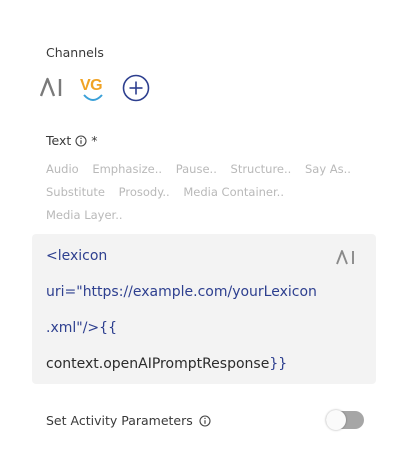 Image resolution: width=402 pixels, height=467 pixels. What do you see at coordinates (93, 97) in the screenshot?
I see `selected-channel-indicator` at bounding box center [93, 97].